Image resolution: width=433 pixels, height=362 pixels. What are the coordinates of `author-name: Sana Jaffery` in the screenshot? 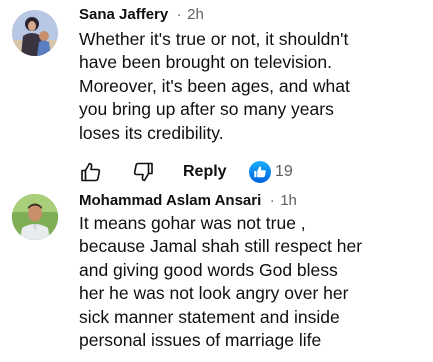 It's located at (123, 14).